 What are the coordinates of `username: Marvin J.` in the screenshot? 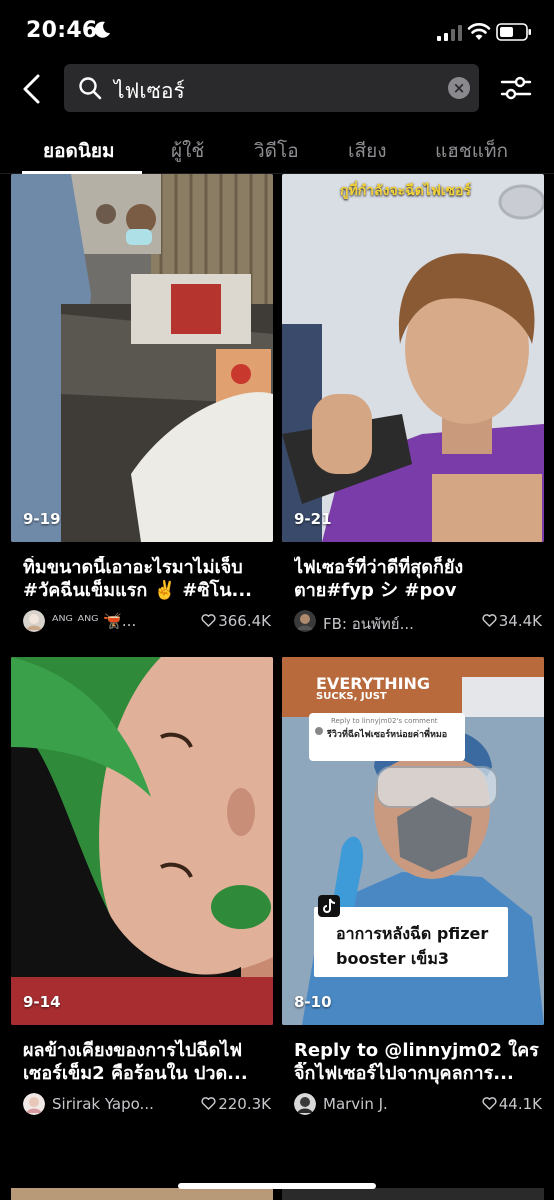 It's located at (388, 1104).